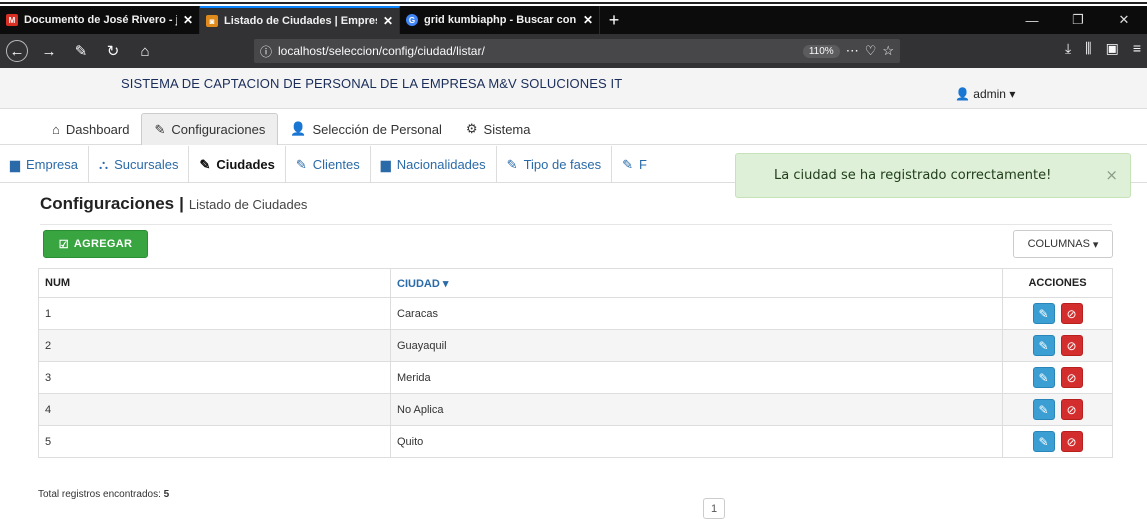 The width and height of the screenshot is (1147, 519). Describe the element at coordinates (214, 377) in the screenshot. I see `cell-num: 3` at that location.